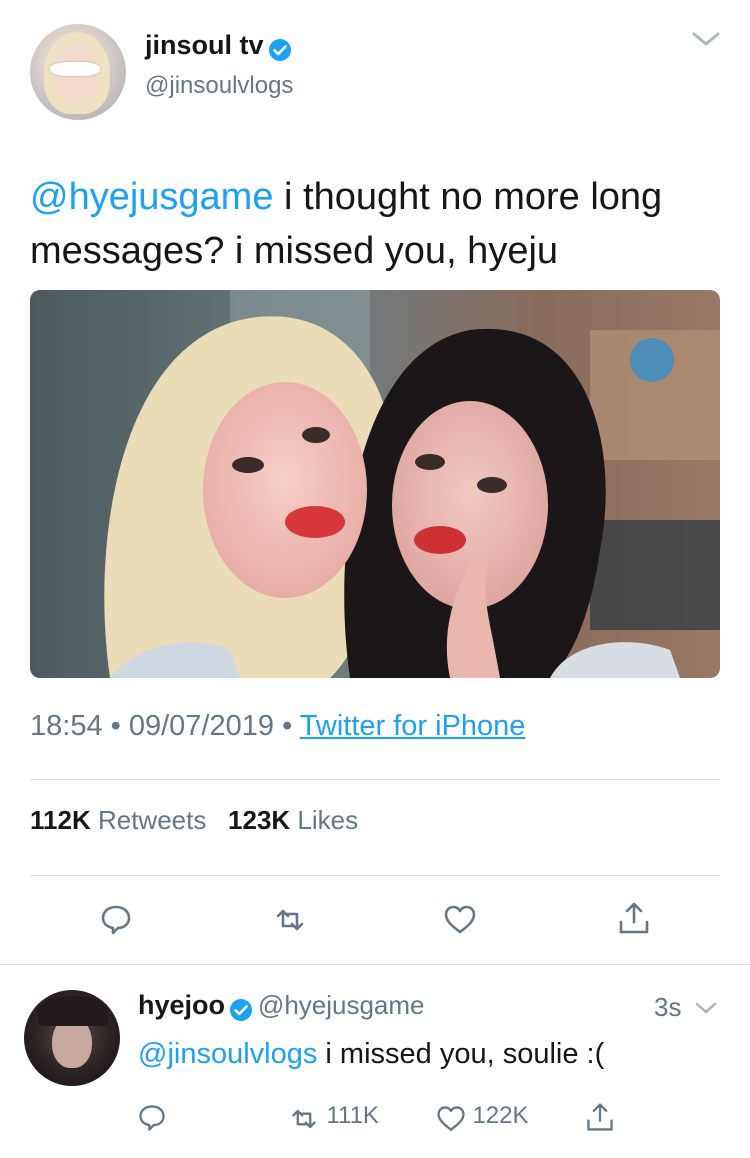 The width and height of the screenshot is (750, 1158). I want to click on avatar-mask, so click(75, 69).